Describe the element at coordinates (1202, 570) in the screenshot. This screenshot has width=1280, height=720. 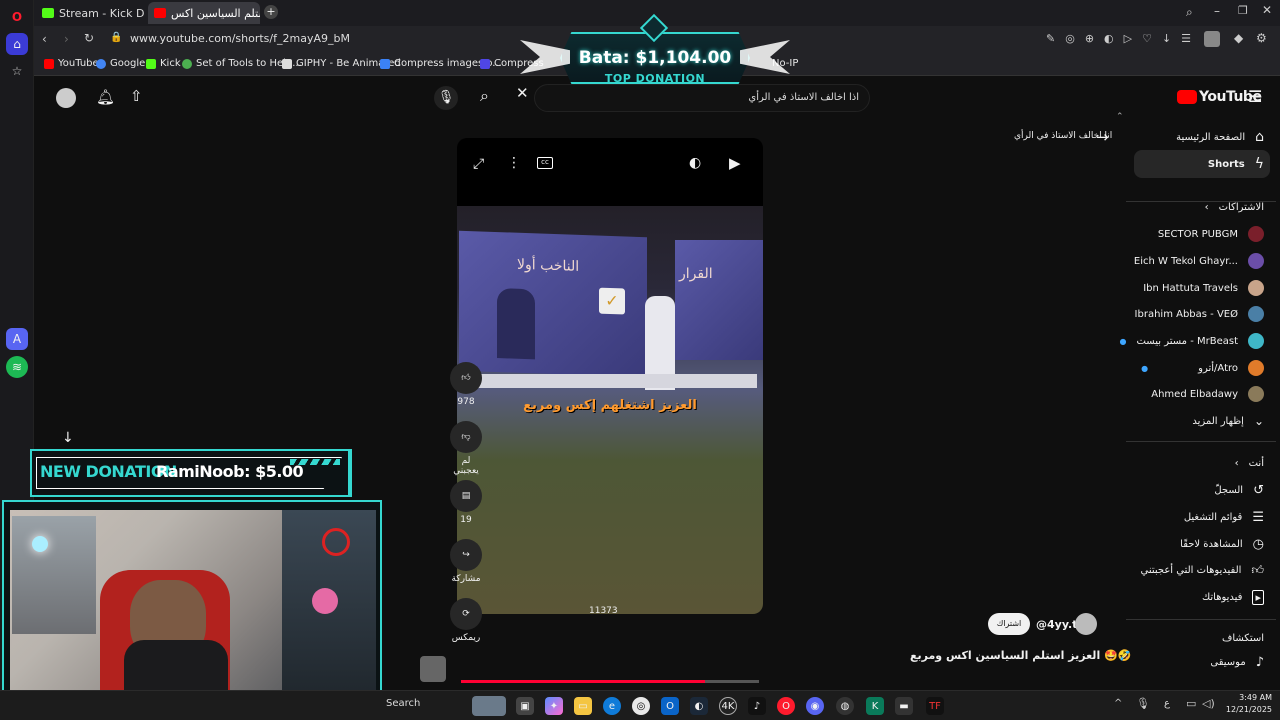
I see `you-item-liked: الفيديوهات التي أعجبتني 👍︎` at that location.